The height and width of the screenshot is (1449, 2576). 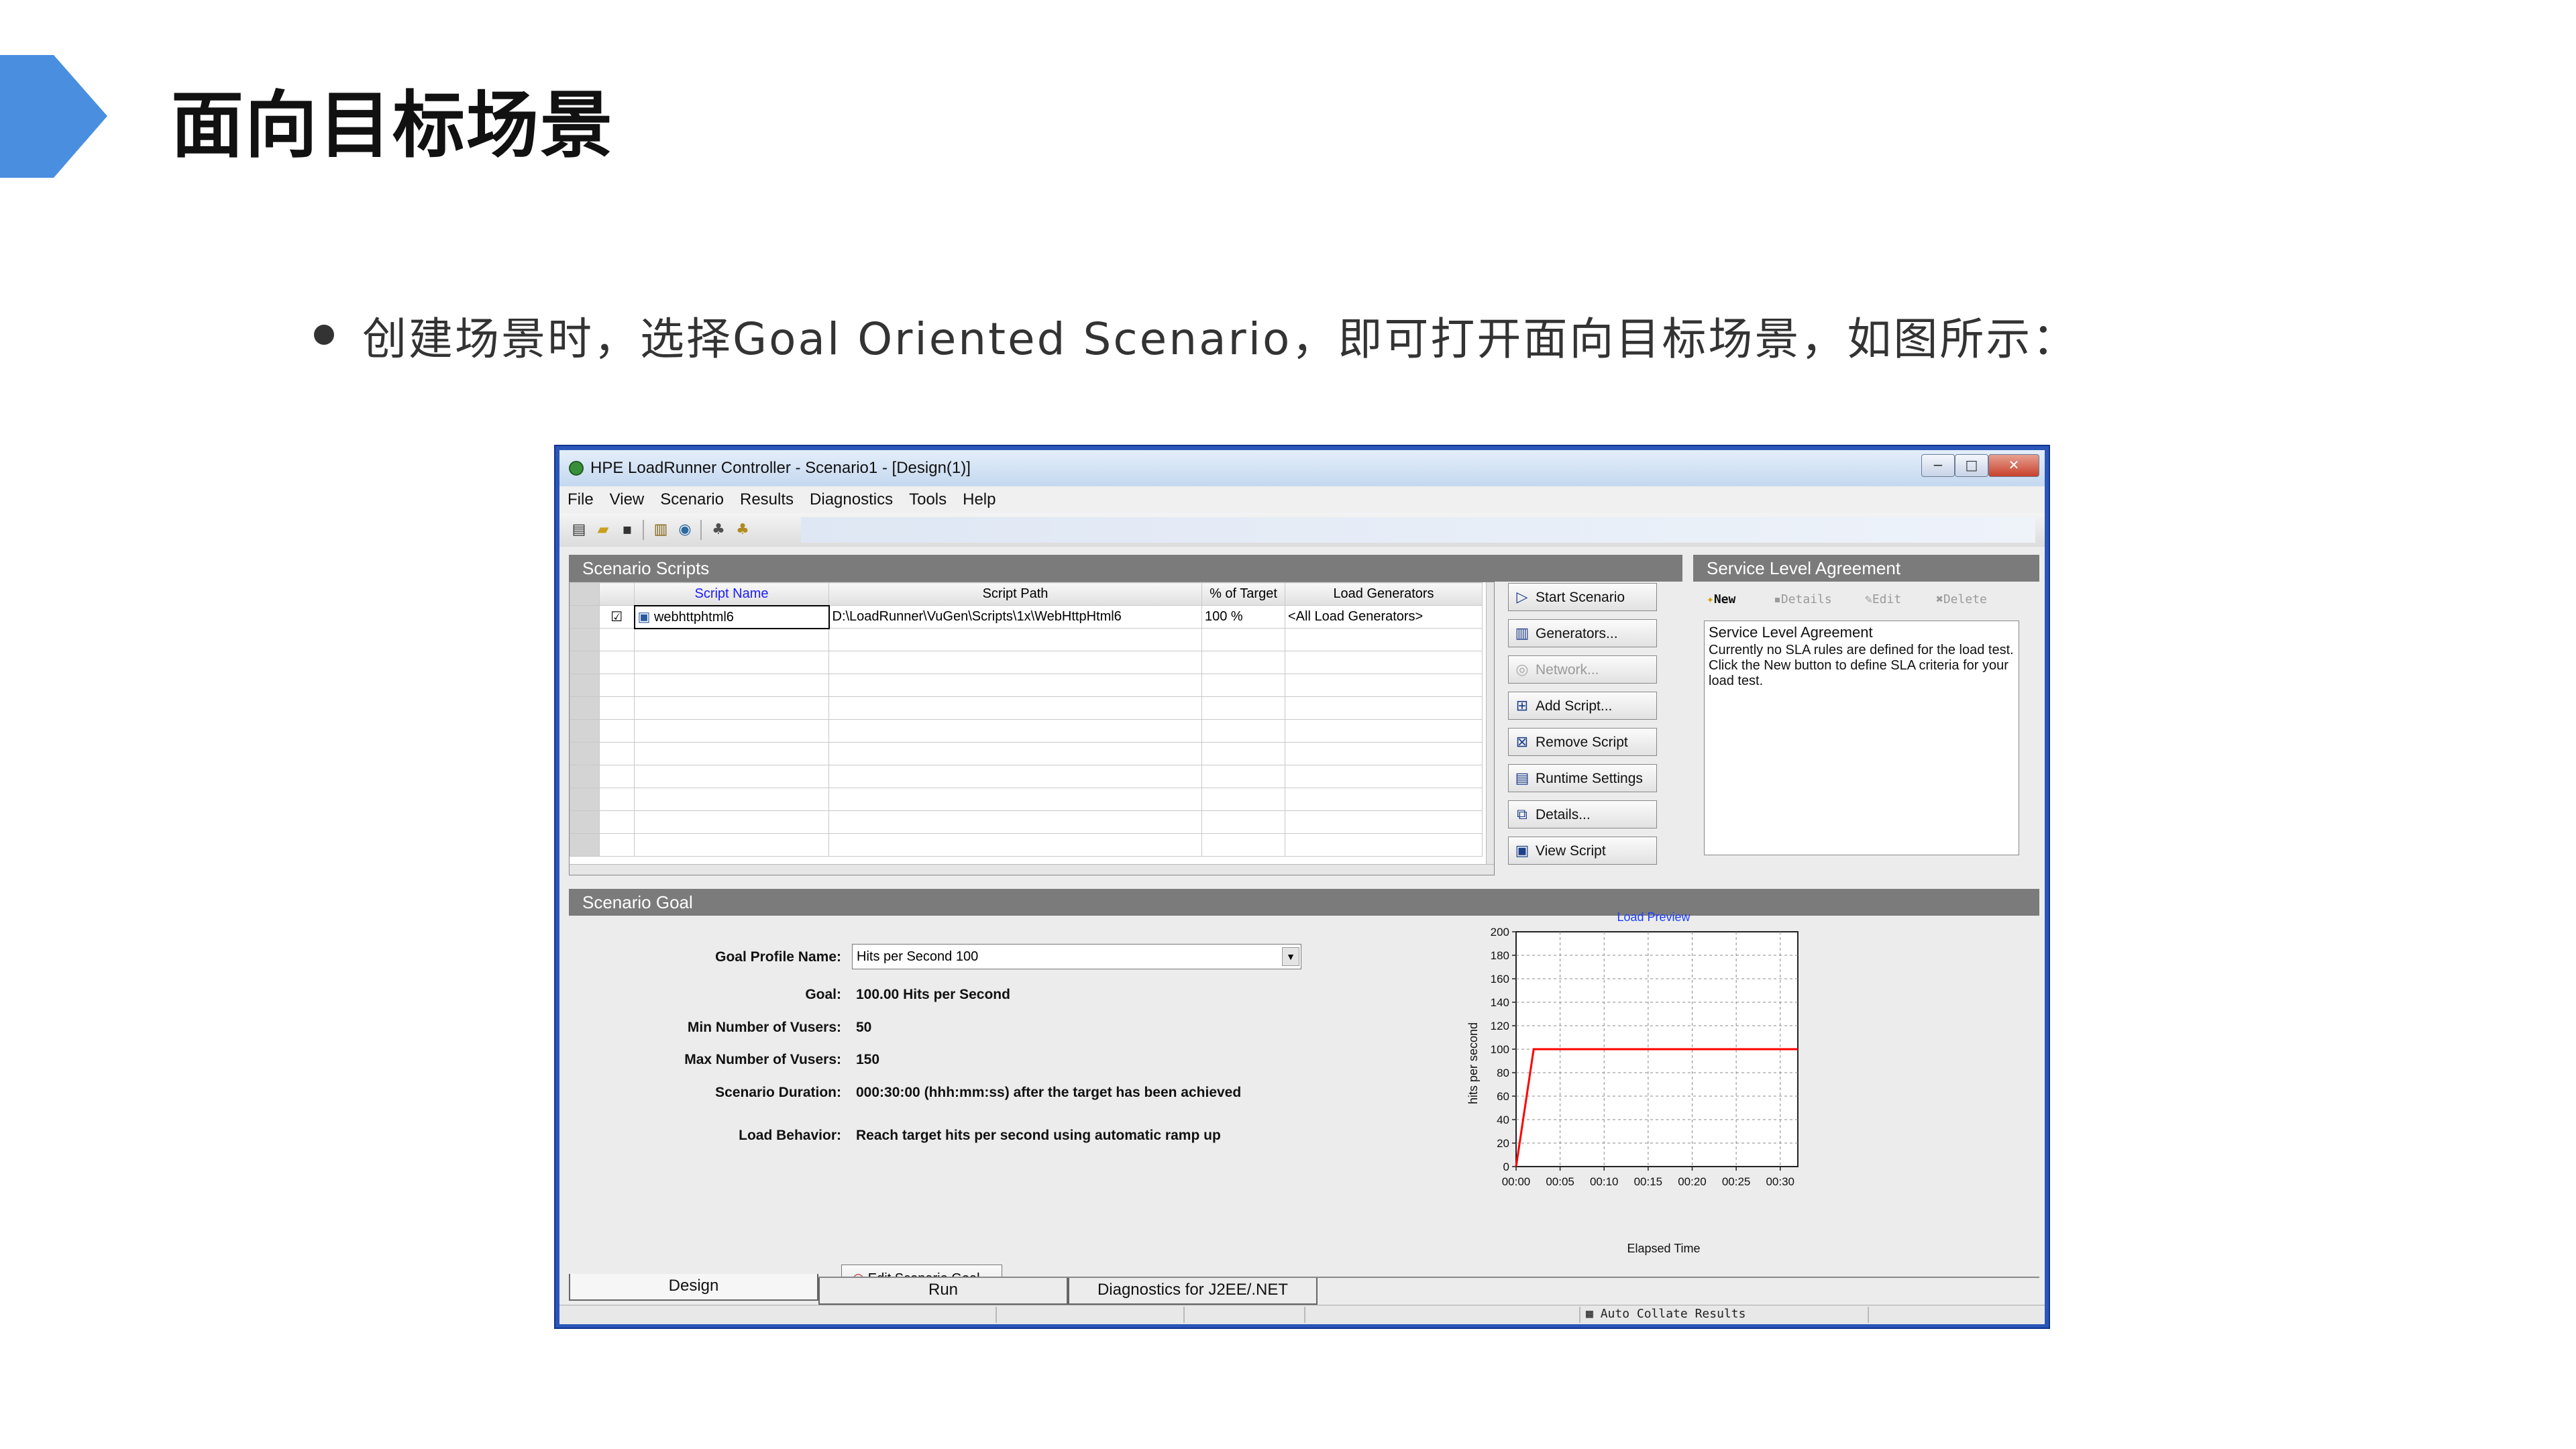 I want to click on scenario-scripts-header: Scenario Scripts, so click(x=1125, y=568).